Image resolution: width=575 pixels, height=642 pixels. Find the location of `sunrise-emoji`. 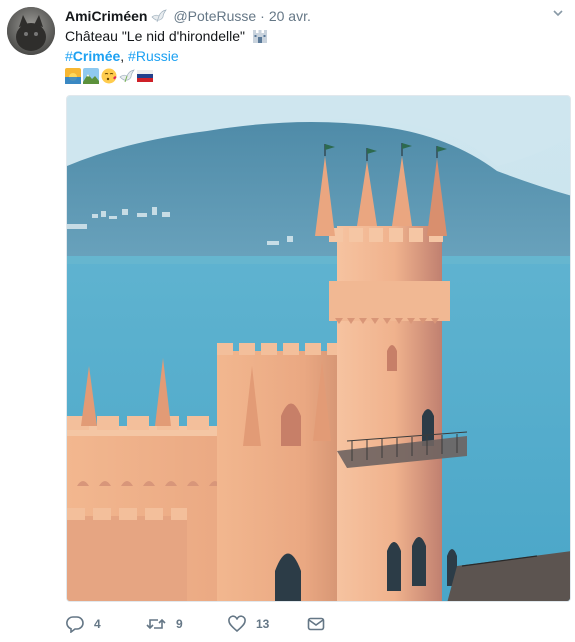

sunrise-emoji is located at coordinates (73, 76).